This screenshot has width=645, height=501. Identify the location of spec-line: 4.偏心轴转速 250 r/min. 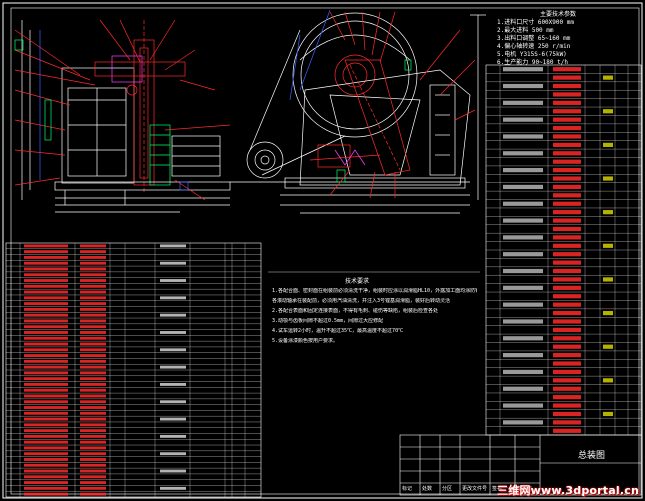
(534, 46).